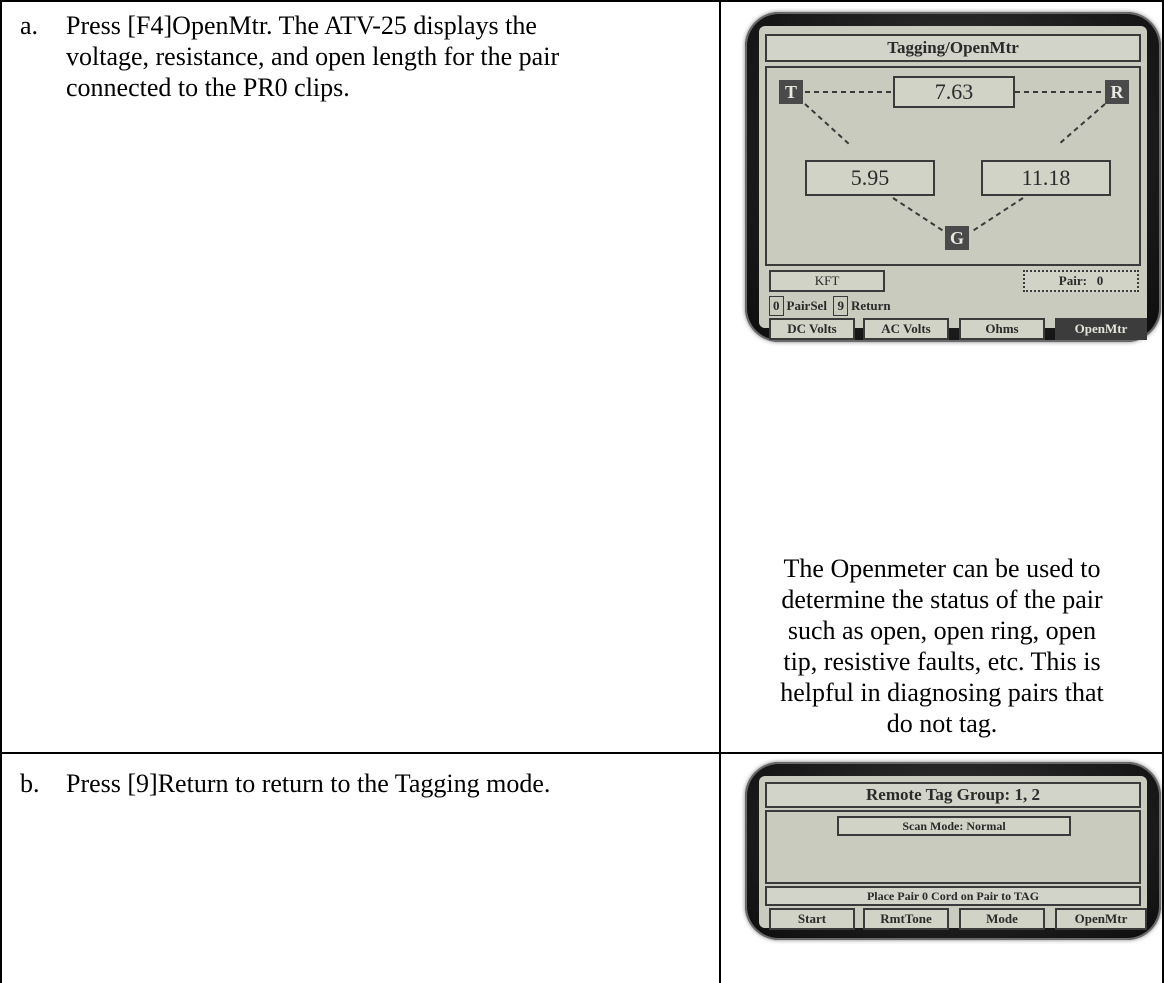 The image size is (1164, 983). Describe the element at coordinates (1101, 919) in the screenshot. I see `fkey-openmtr-2: OpenMtr` at that location.